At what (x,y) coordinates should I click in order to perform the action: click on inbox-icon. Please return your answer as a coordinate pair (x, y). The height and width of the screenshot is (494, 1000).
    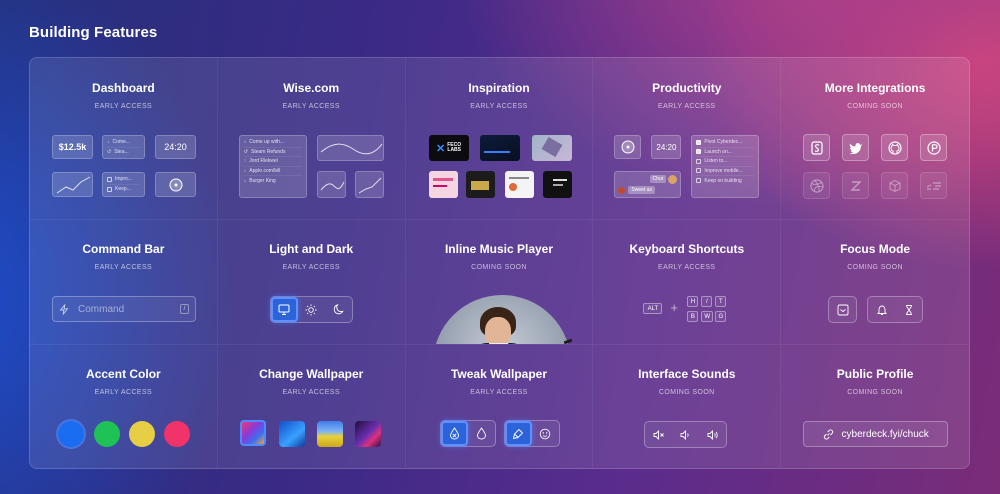
    Looking at the image, I should click on (843, 309).